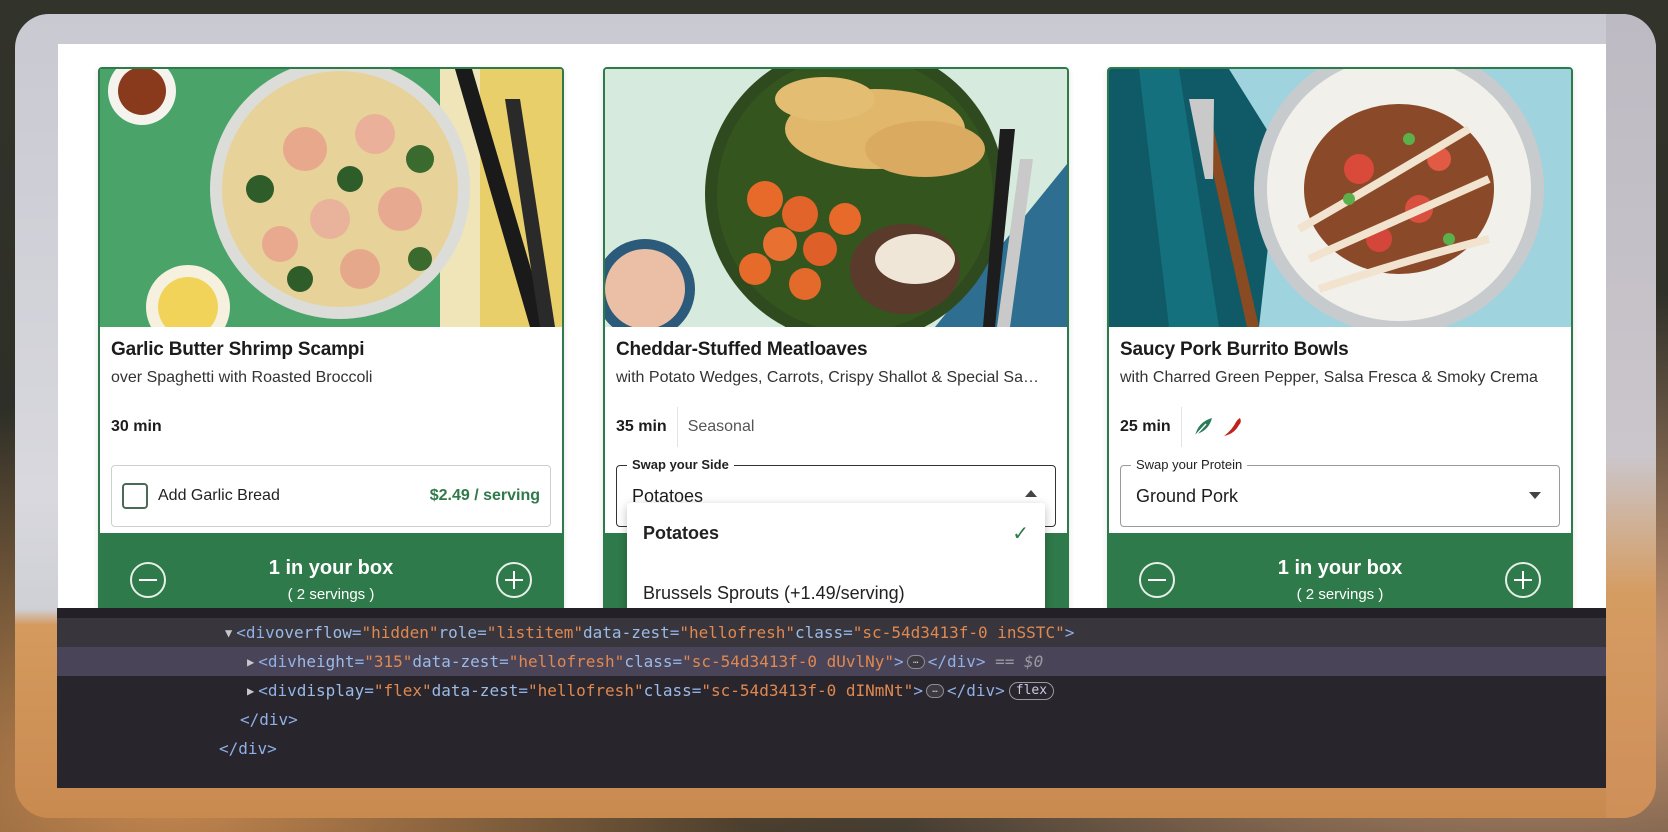 The image size is (1668, 832). I want to click on swap-protein-select: Swap your Protein Ground Pork, so click(1340, 492).